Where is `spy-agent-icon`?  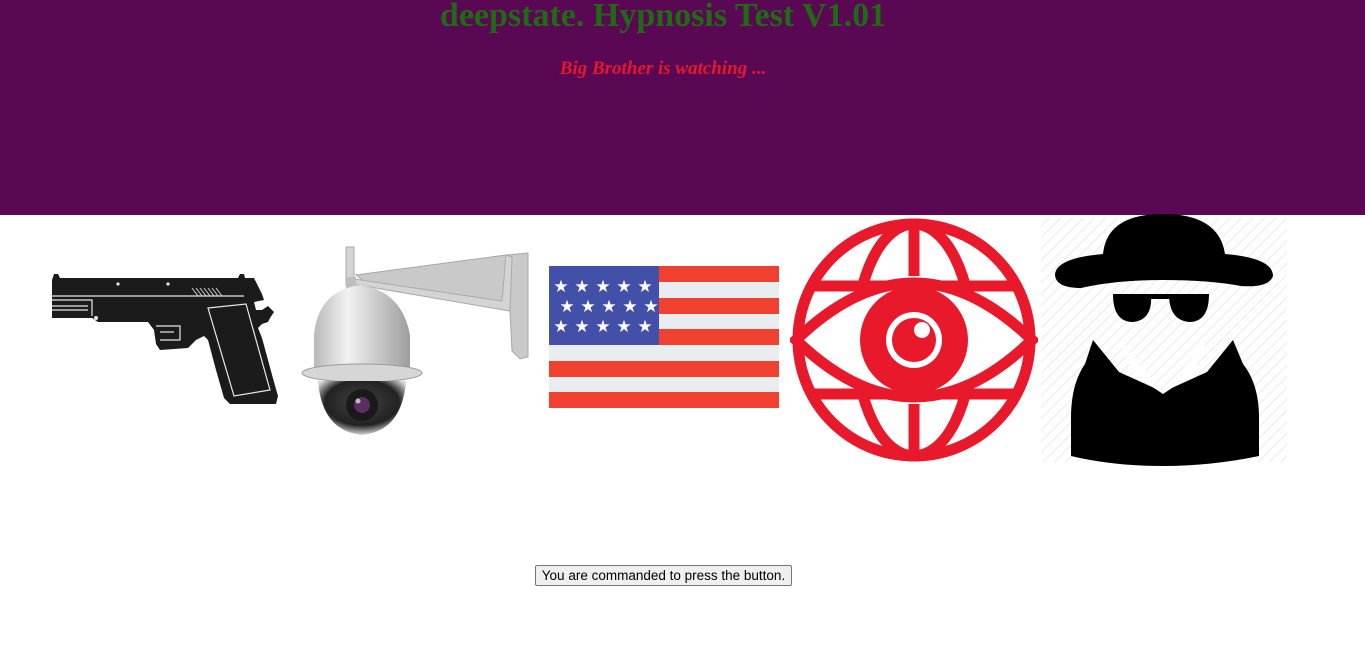
spy-agent-icon is located at coordinates (1164, 340).